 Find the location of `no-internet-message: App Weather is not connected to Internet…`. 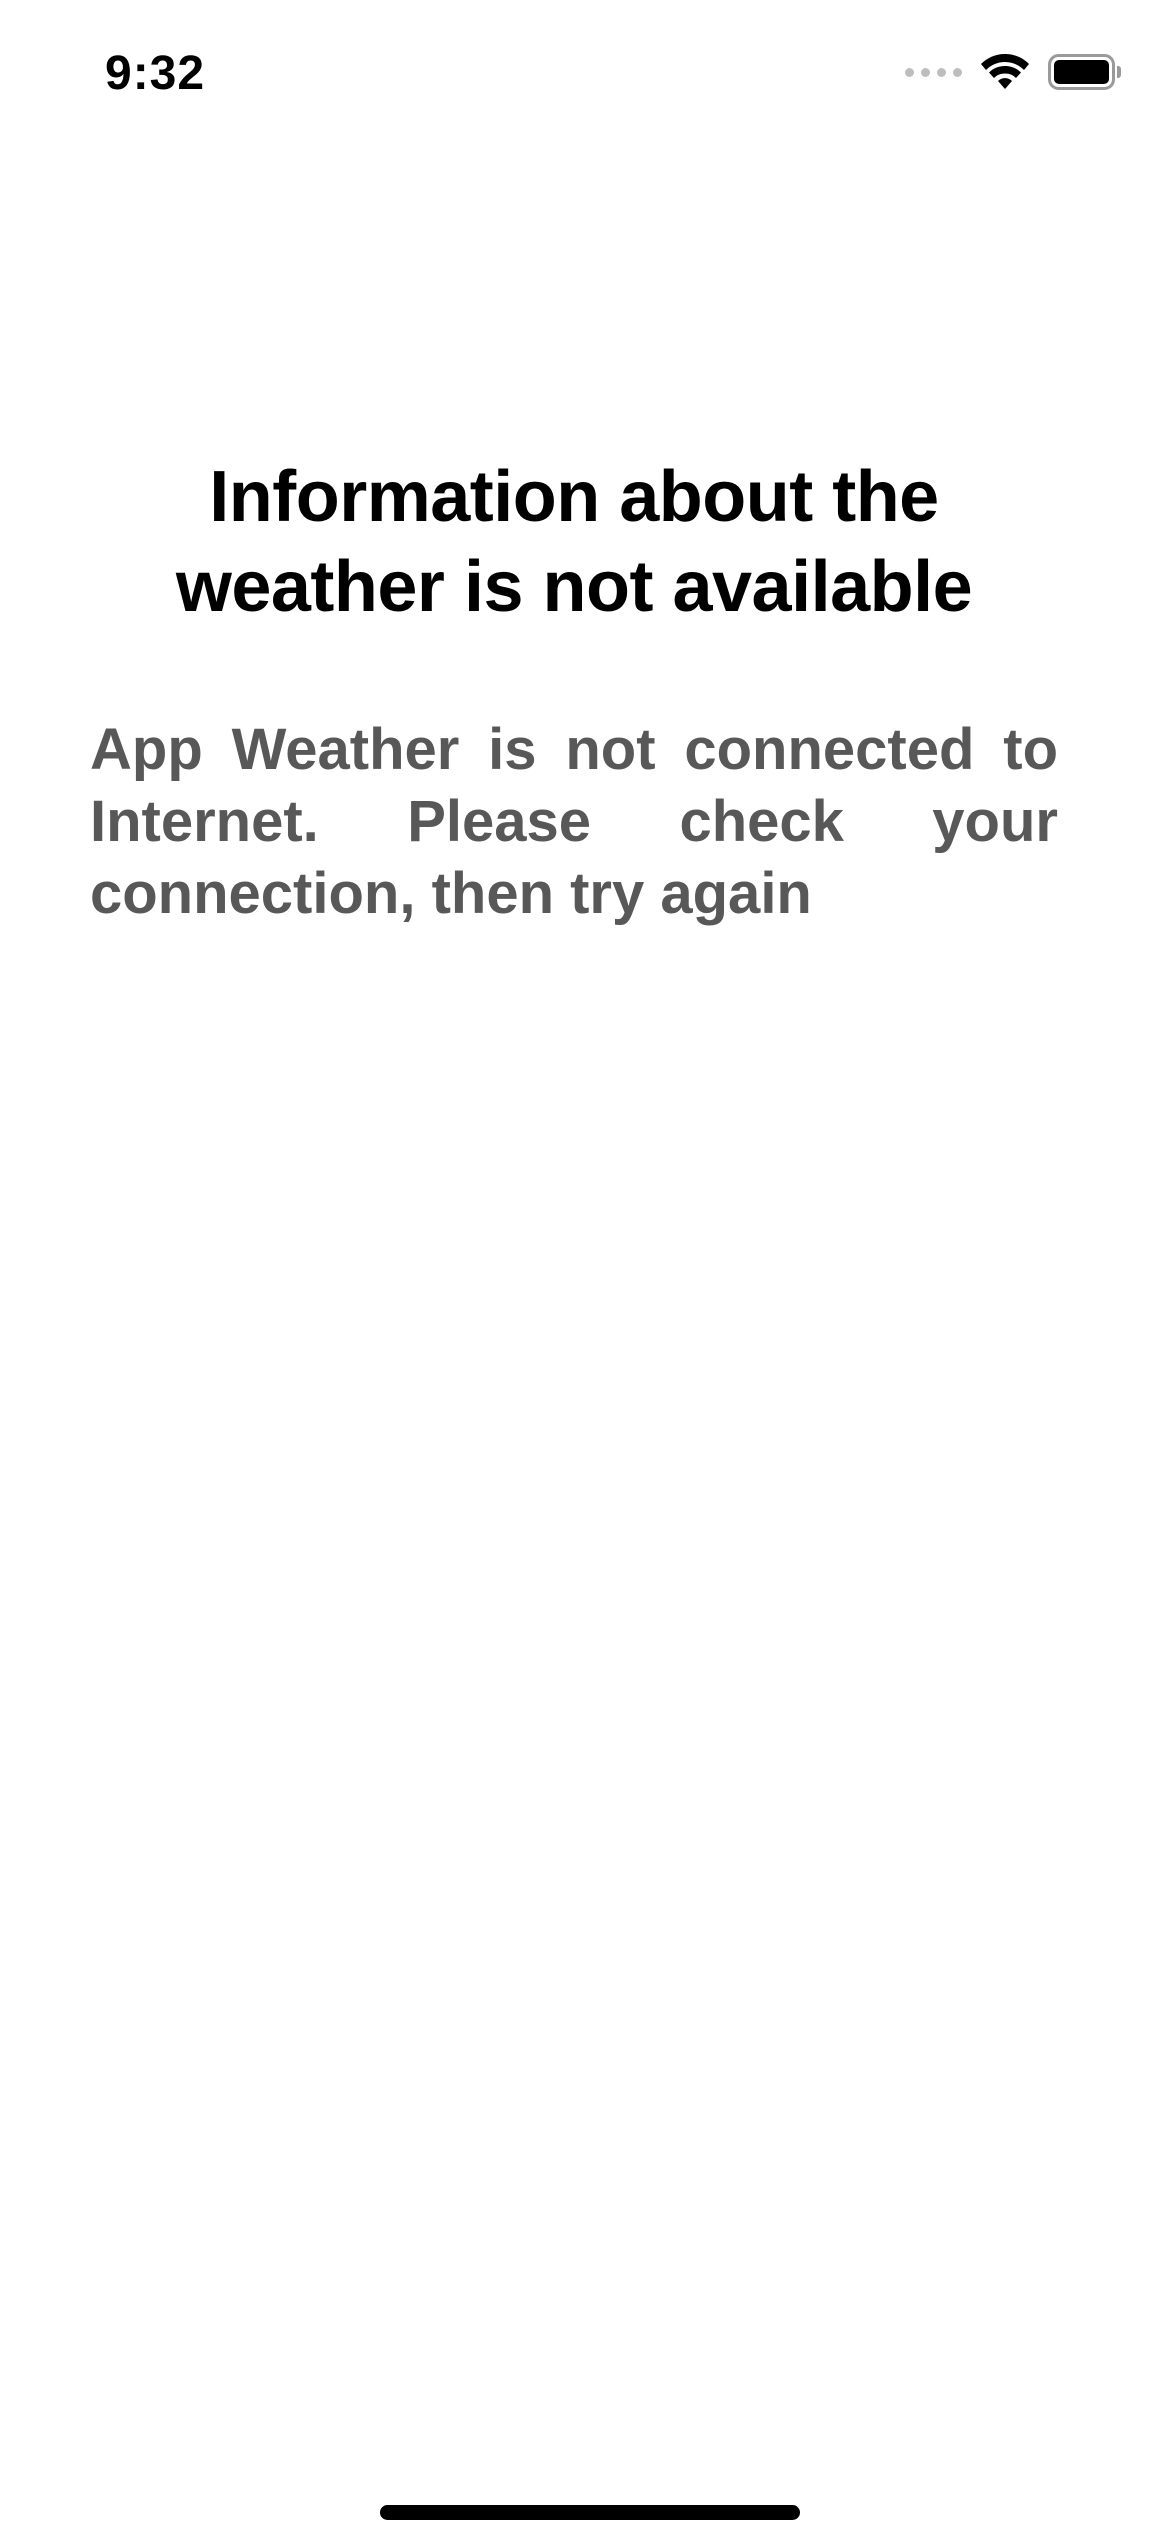

no-internet-message: App Weather is not connected to Internet… is located at coordinates (574, 821).